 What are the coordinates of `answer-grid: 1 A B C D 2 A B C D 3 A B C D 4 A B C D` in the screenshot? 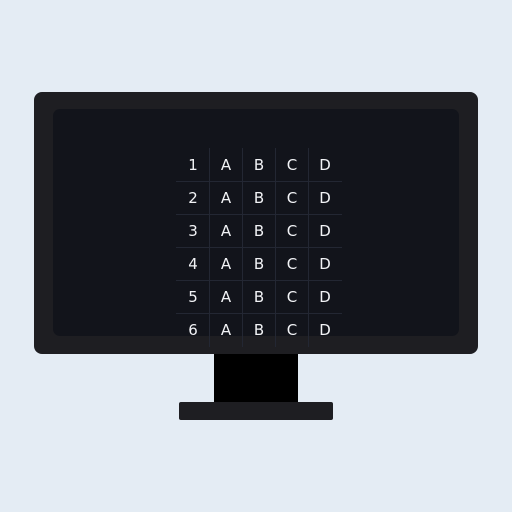 It's located at (259, 247).